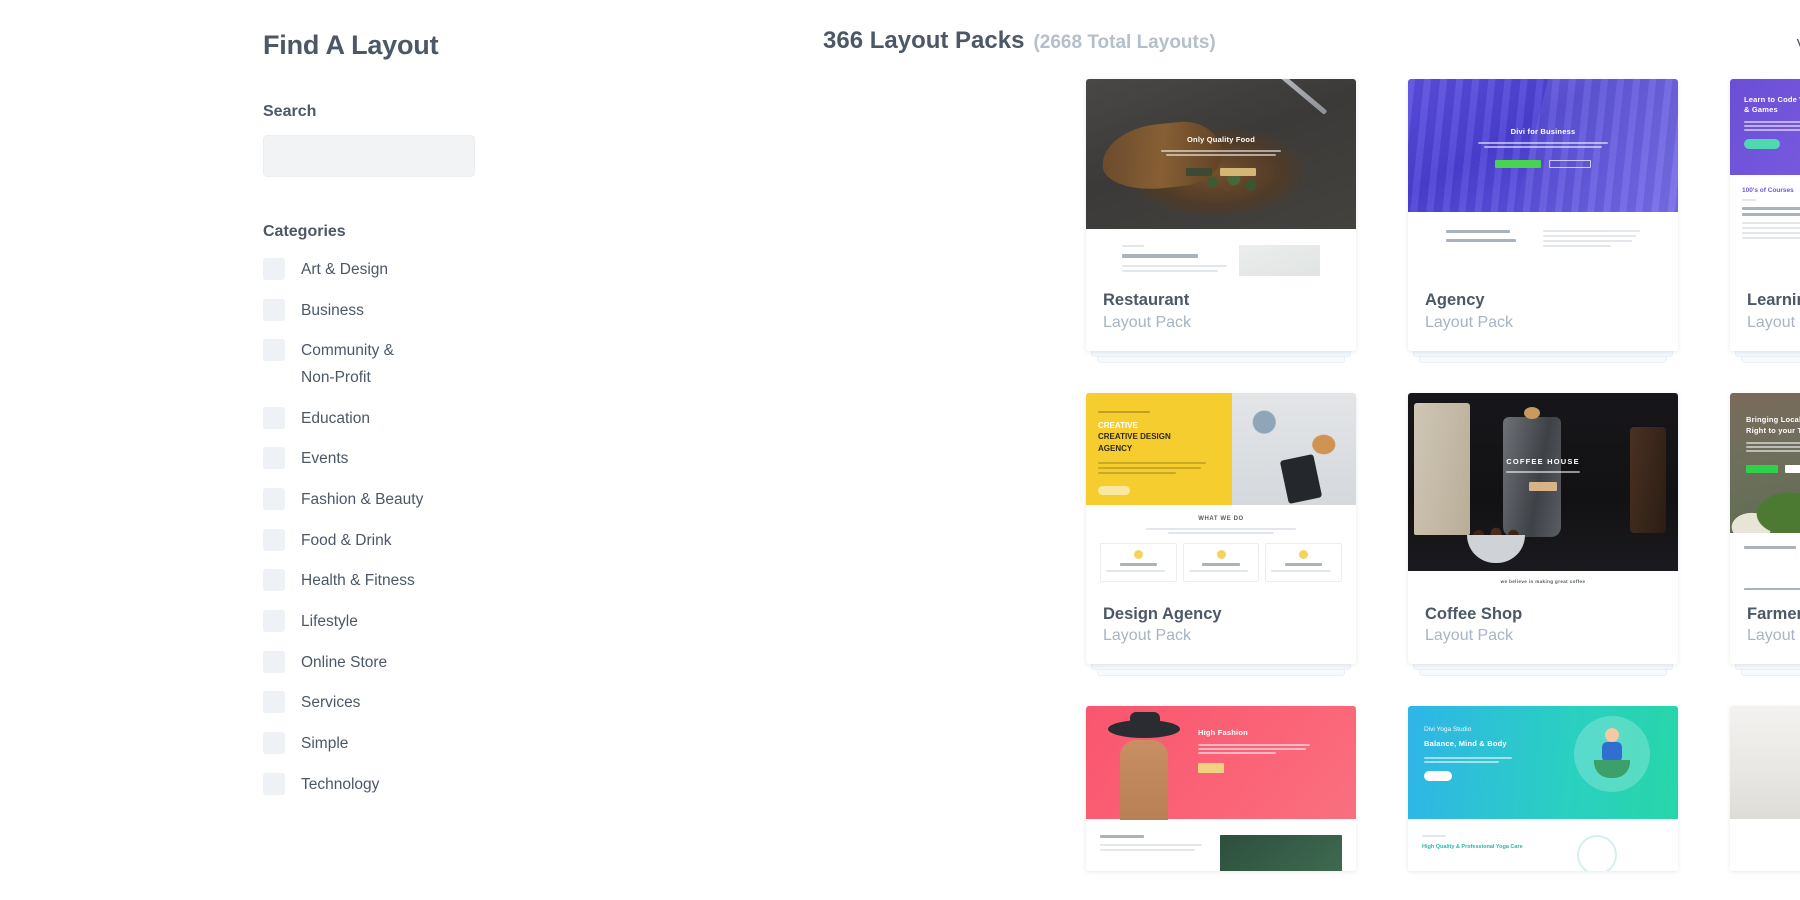  What do you see at coordinates (405, 703) in the screenshot?
I see `category-item-services: Services` at bounding box center [405, 703].